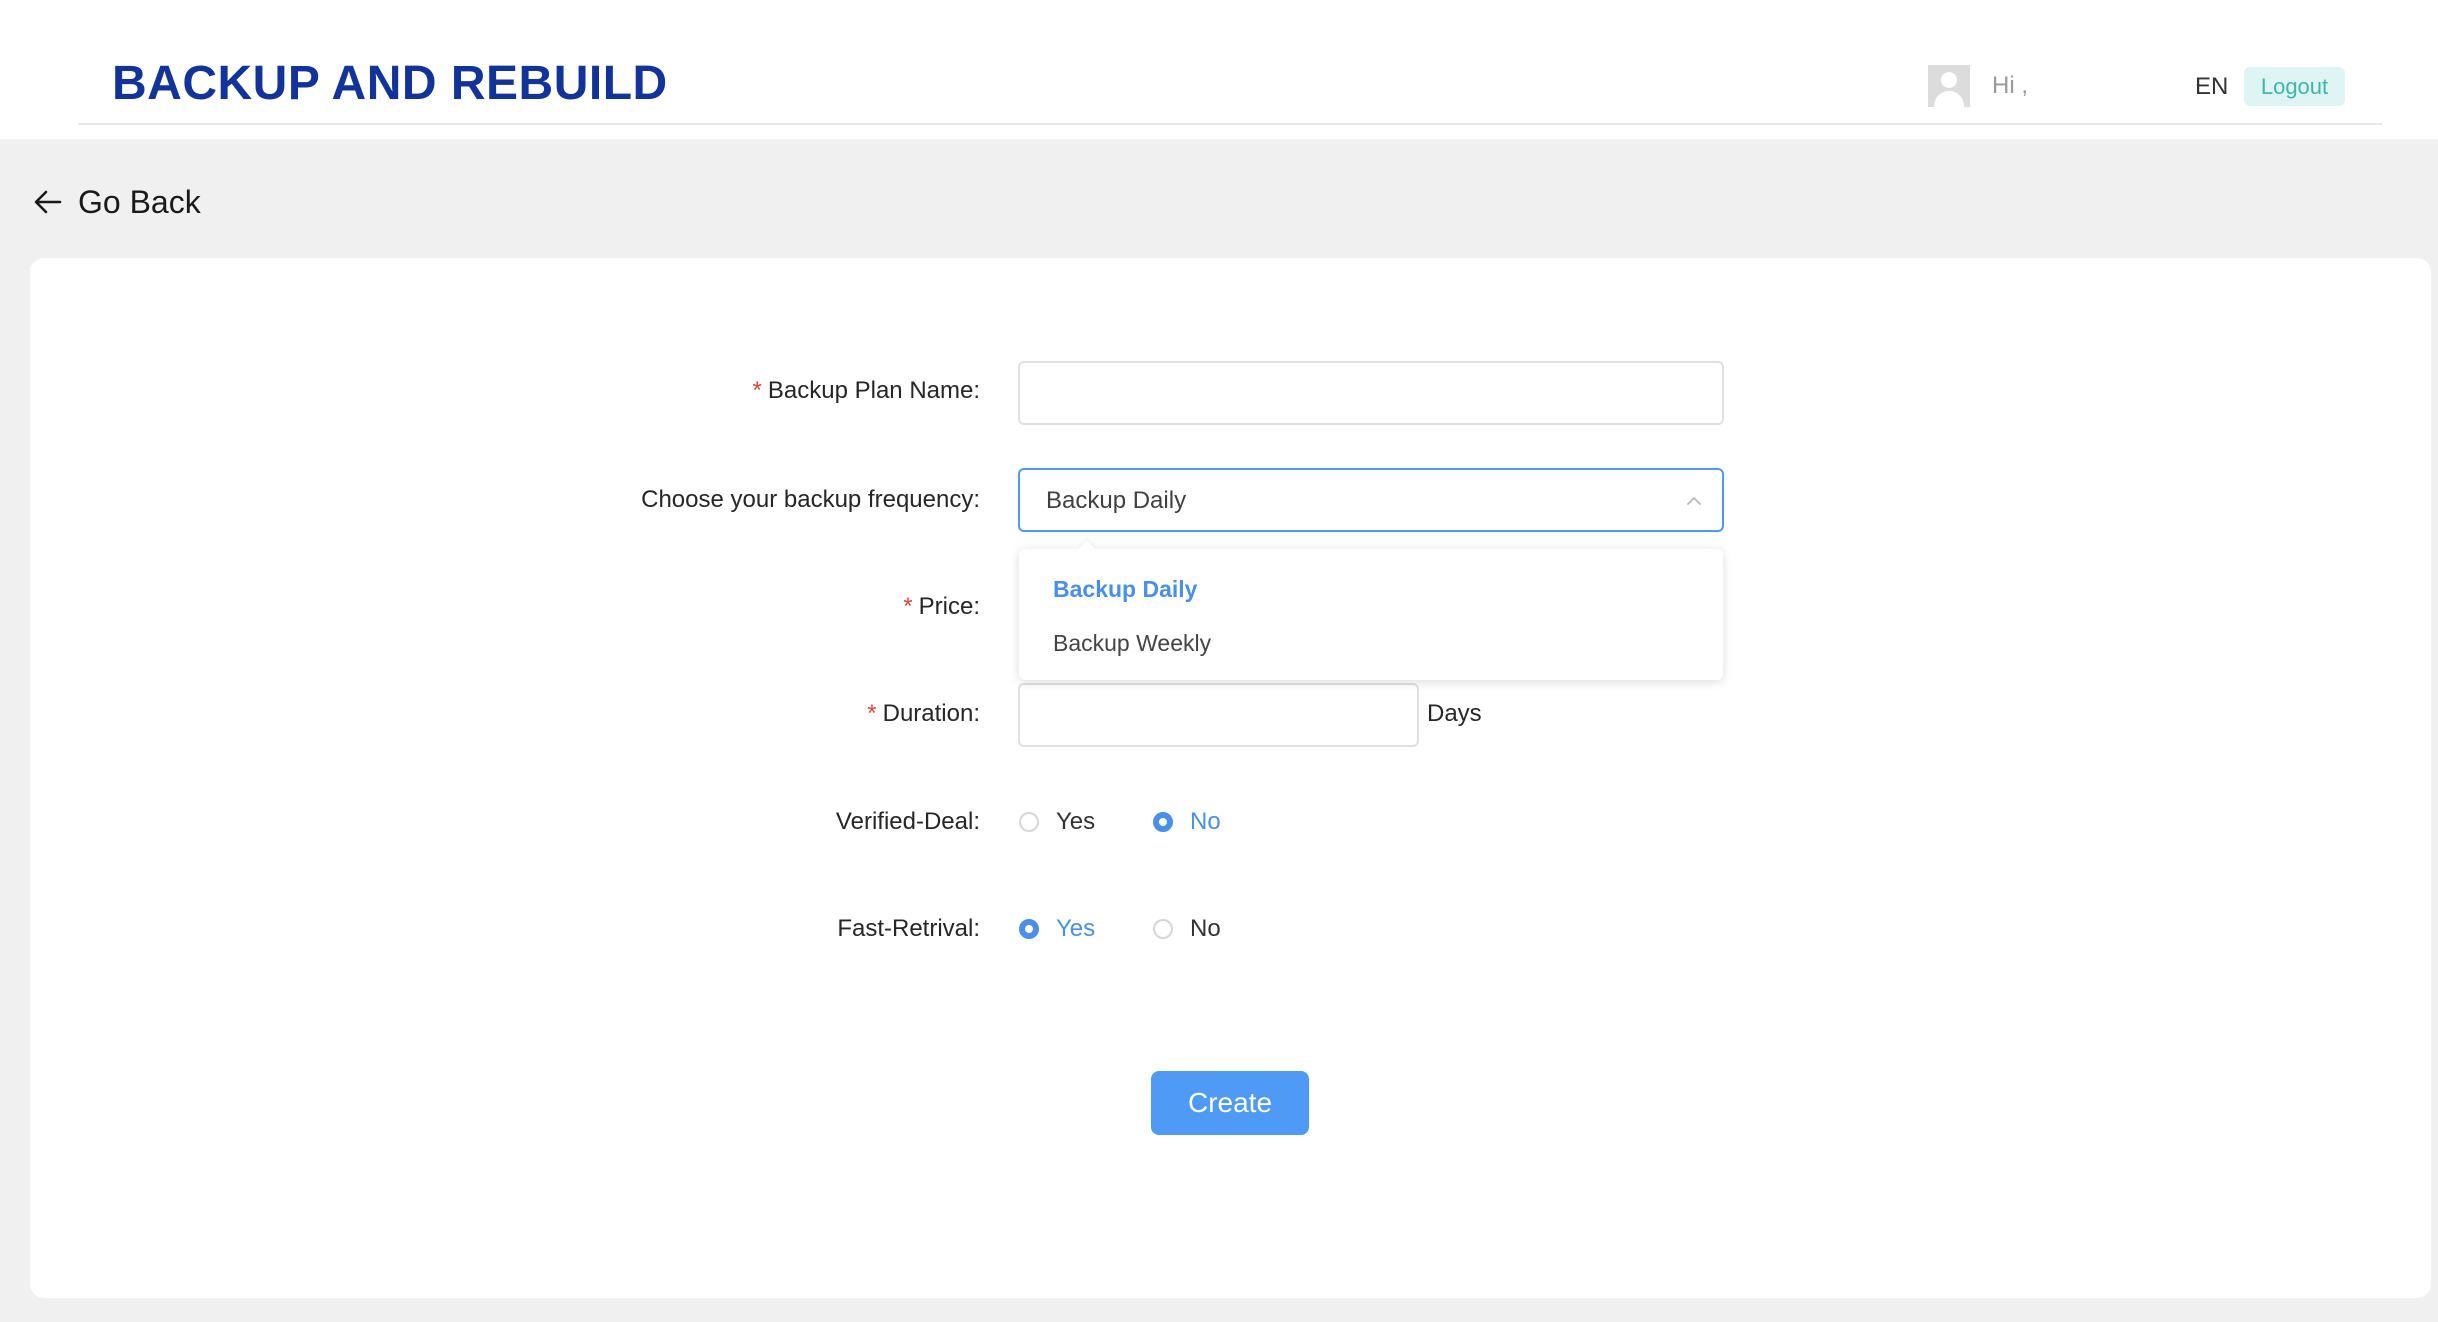  What do you see at coordinates (1694, 501) in the screenshot?
I see `chevron-up-icon` at bounding box center [1694, 501].